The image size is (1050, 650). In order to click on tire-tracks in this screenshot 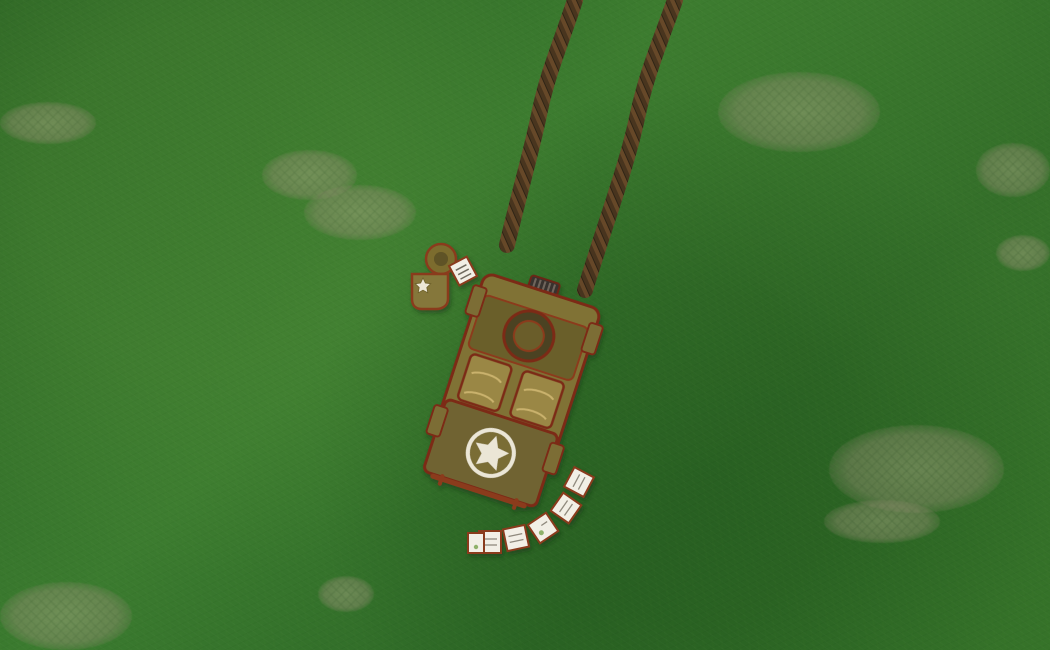, I will do `click(591, 149)`.